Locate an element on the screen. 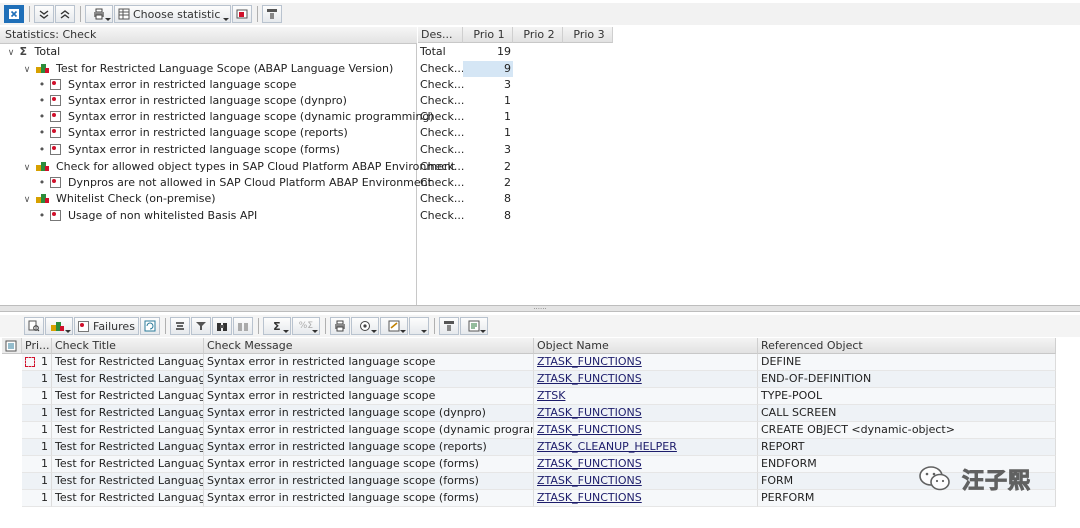 This screenshot has width=1080, height=528. sum-button: Σ is located at coordinates (276, 326).